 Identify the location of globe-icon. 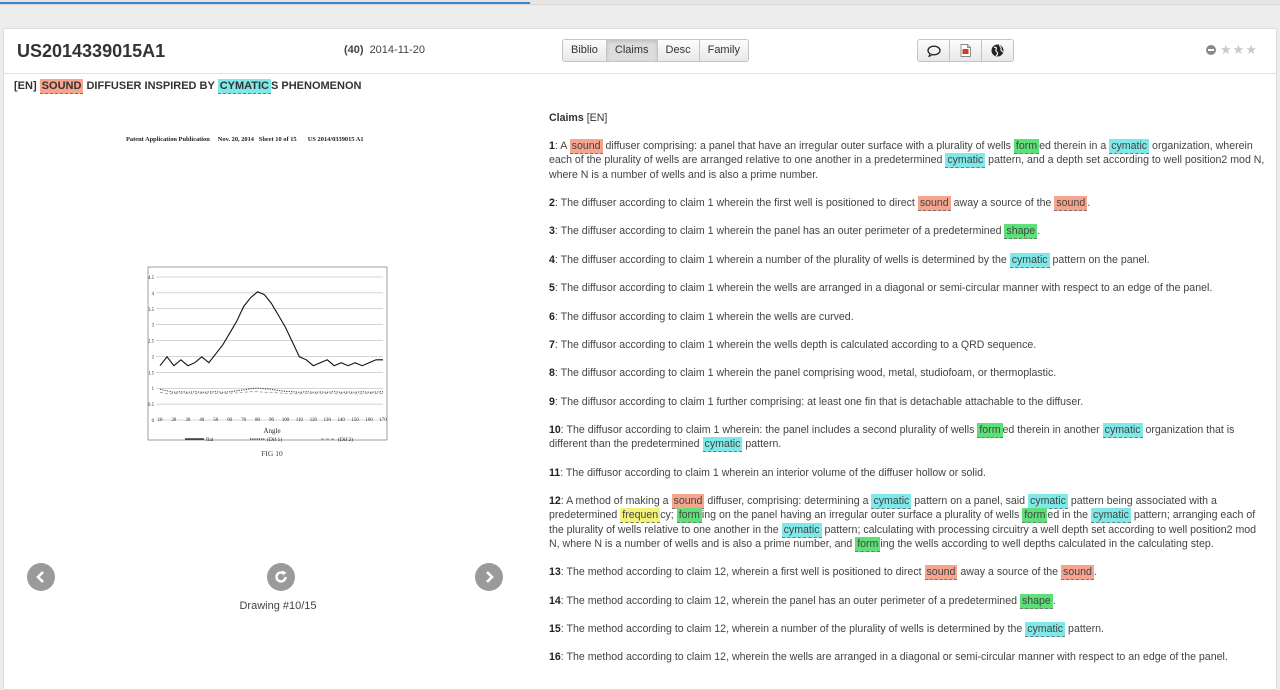
(997, 50).